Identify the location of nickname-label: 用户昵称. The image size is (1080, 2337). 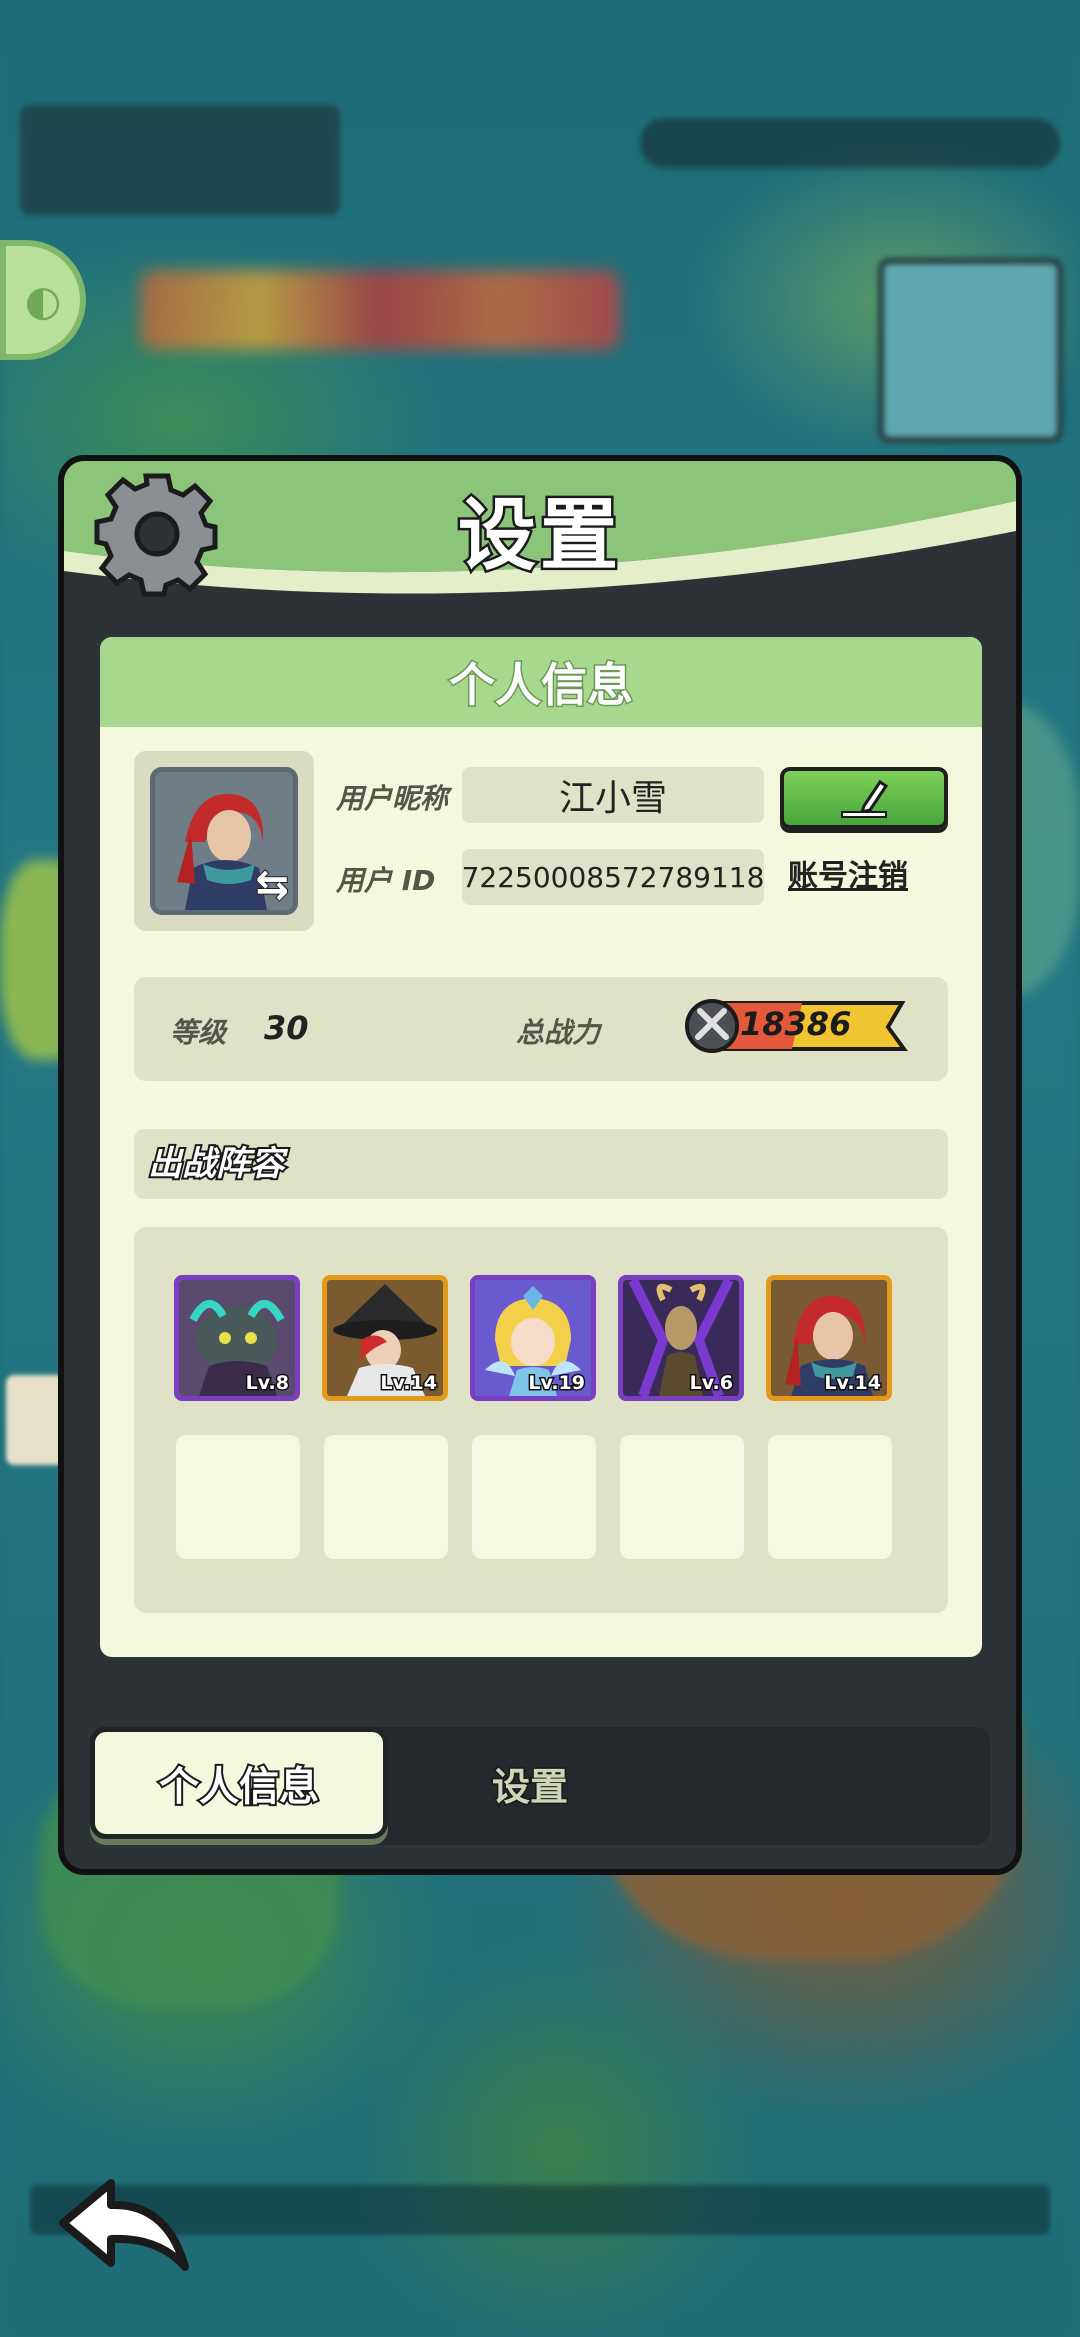
(392, 798).